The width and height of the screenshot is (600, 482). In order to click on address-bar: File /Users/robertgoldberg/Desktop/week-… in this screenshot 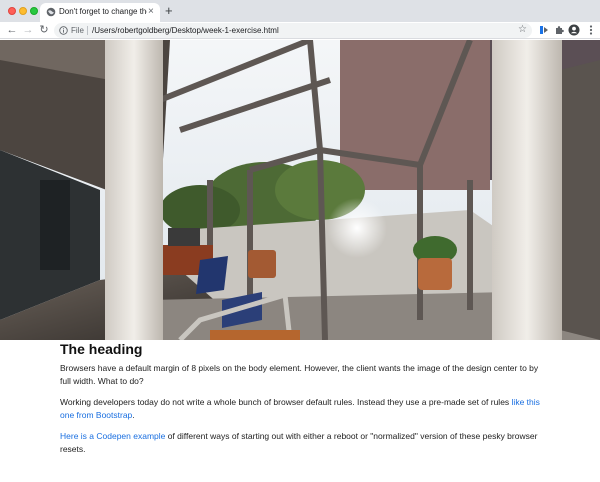, I will do `click(293, 30)`.